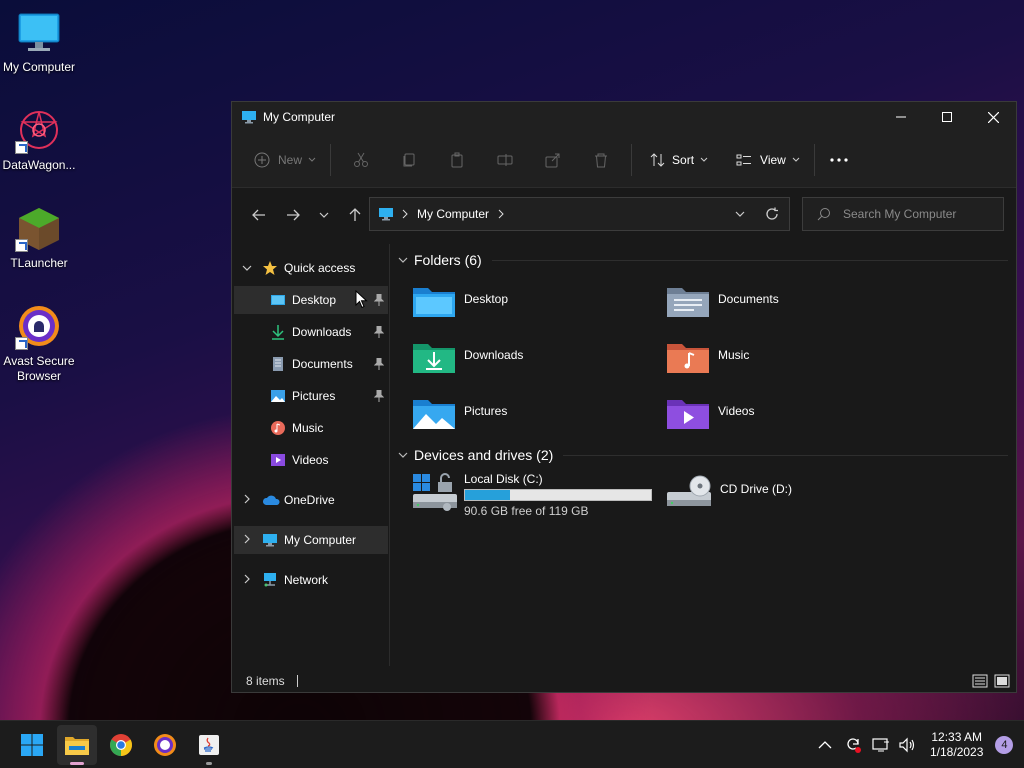 This screenshot has height=768, width=1024. I want to click on tiles-view-icon, so click(1002, 681).